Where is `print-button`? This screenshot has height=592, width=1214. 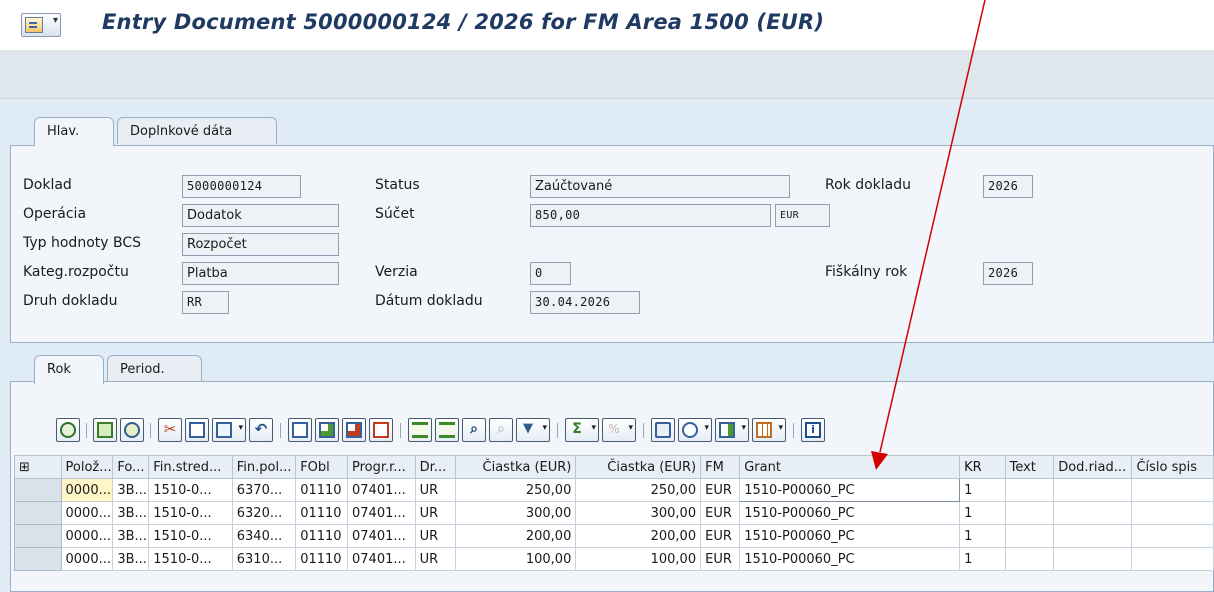
print-button is located at coordinates (663, 430).